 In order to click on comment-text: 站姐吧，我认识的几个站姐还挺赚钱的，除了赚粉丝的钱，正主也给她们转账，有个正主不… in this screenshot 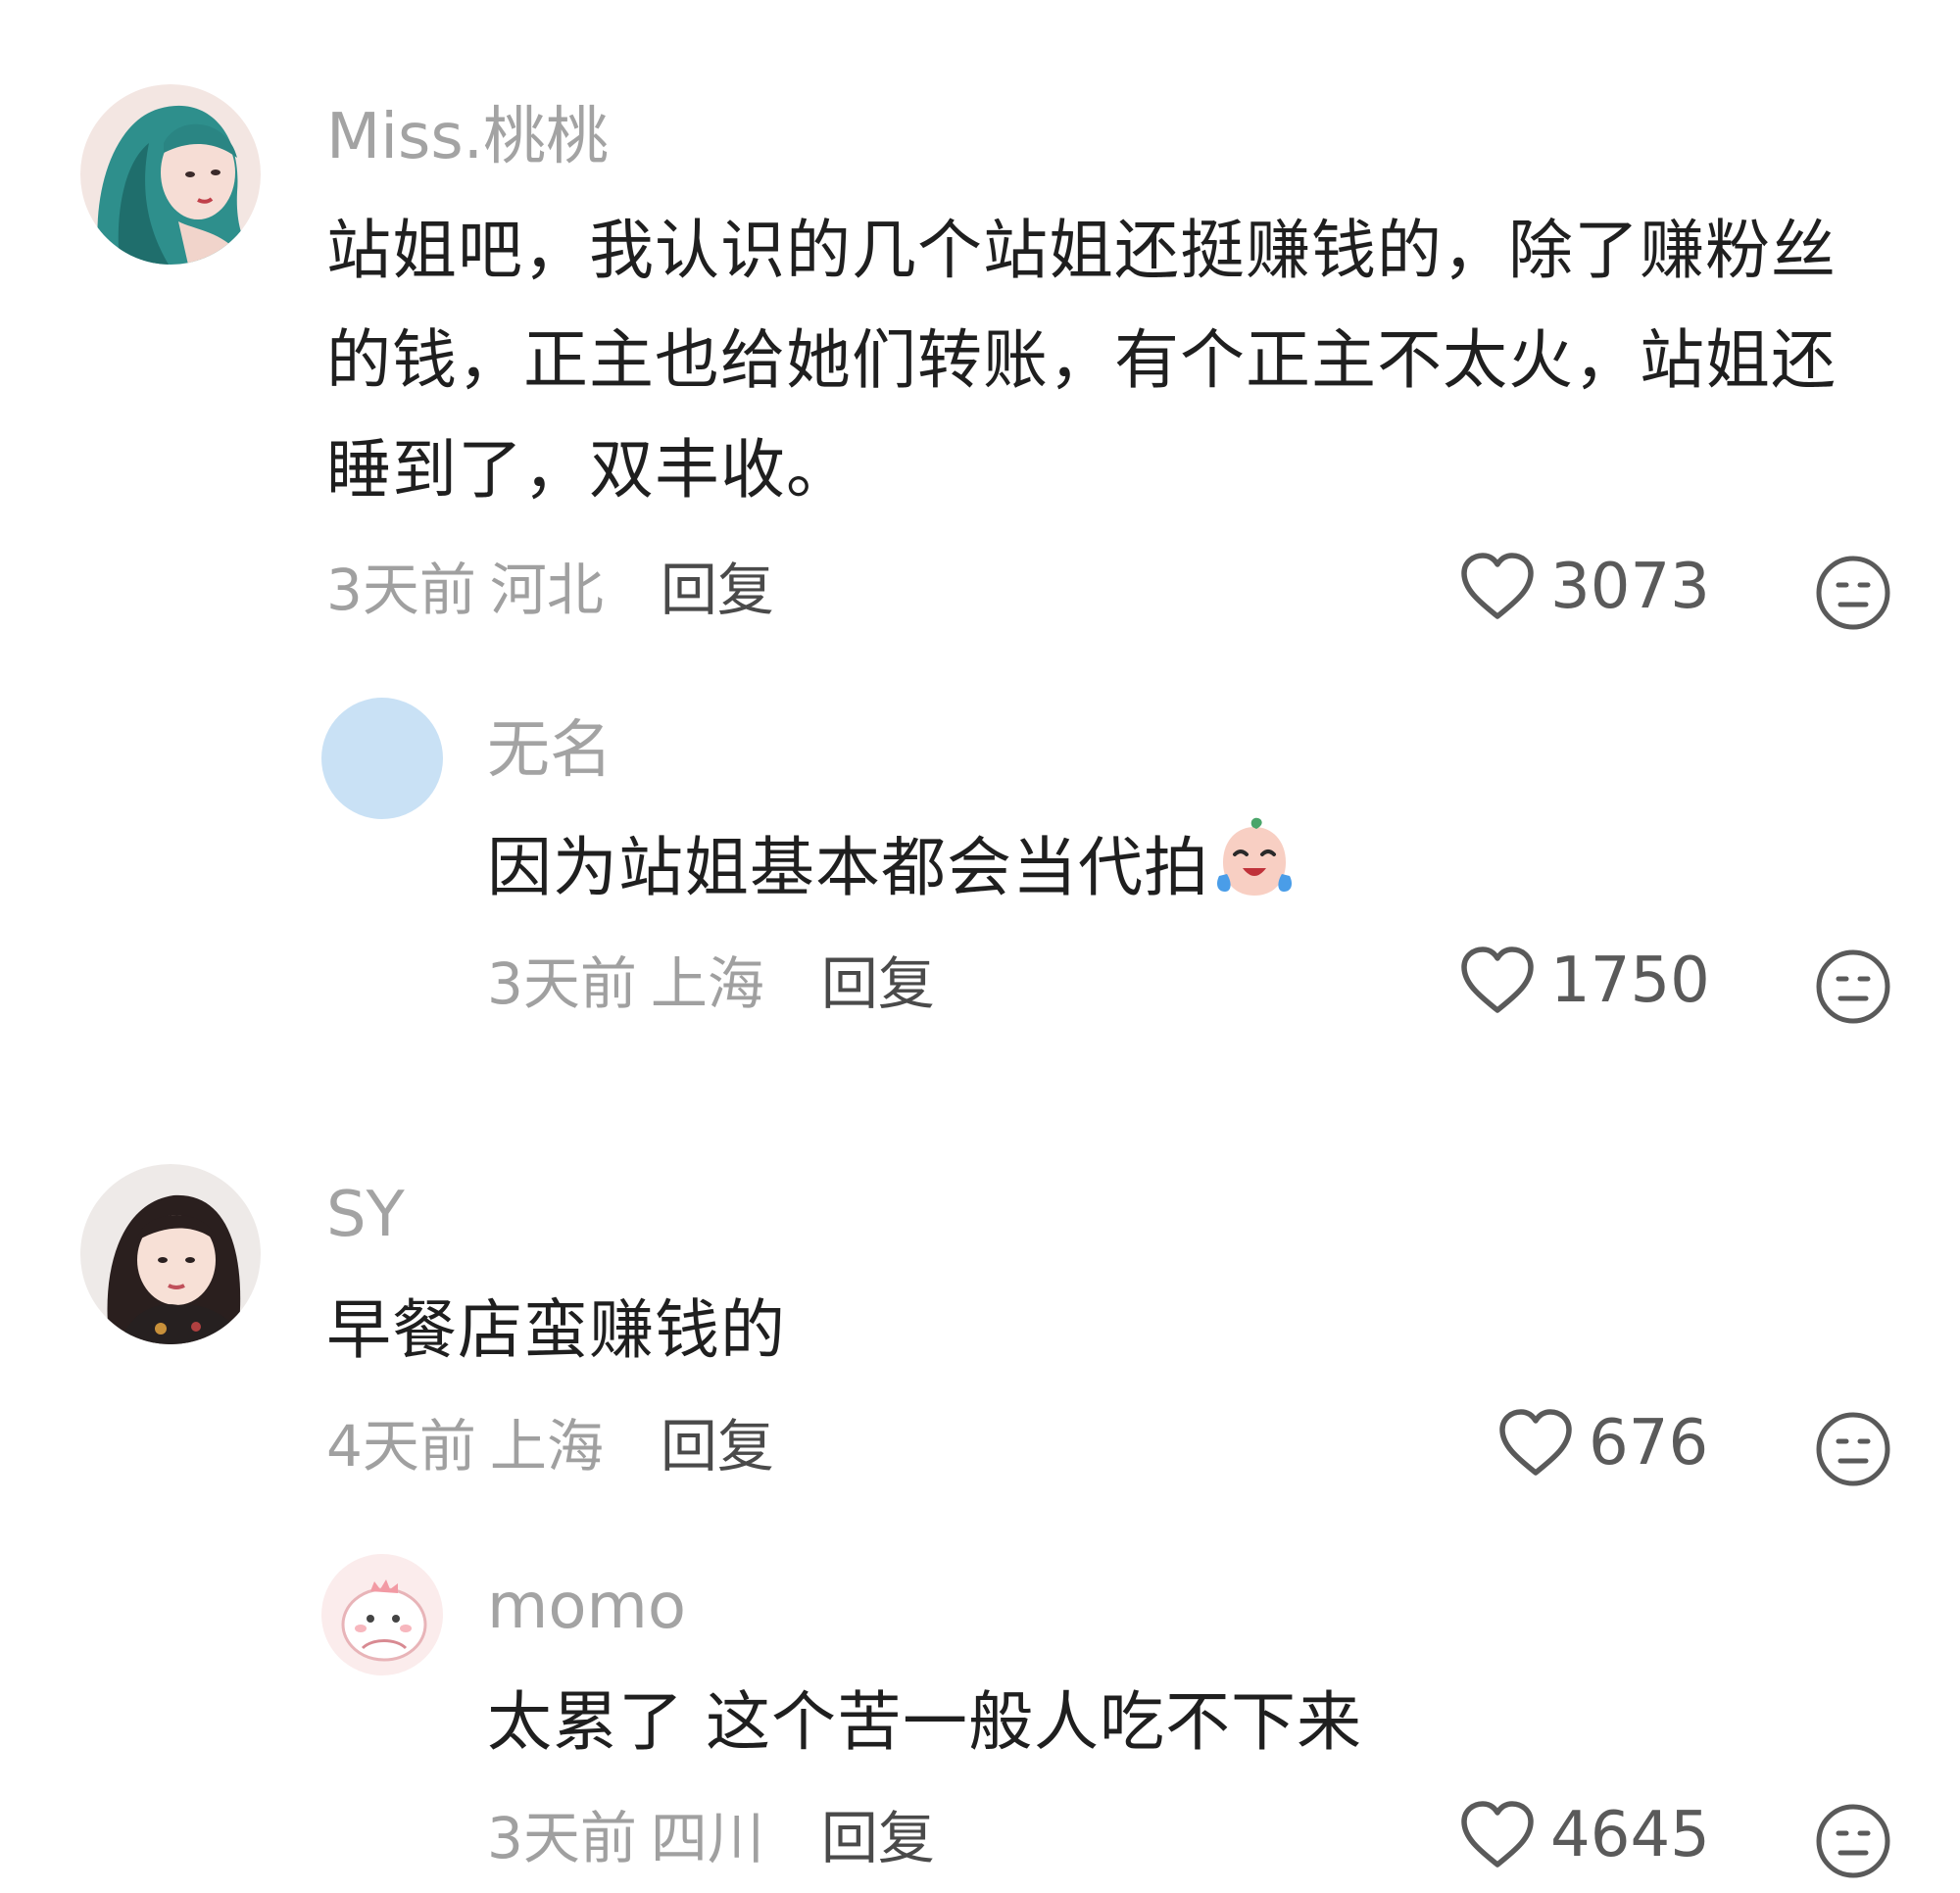, I will do `click(1081, 360)`.